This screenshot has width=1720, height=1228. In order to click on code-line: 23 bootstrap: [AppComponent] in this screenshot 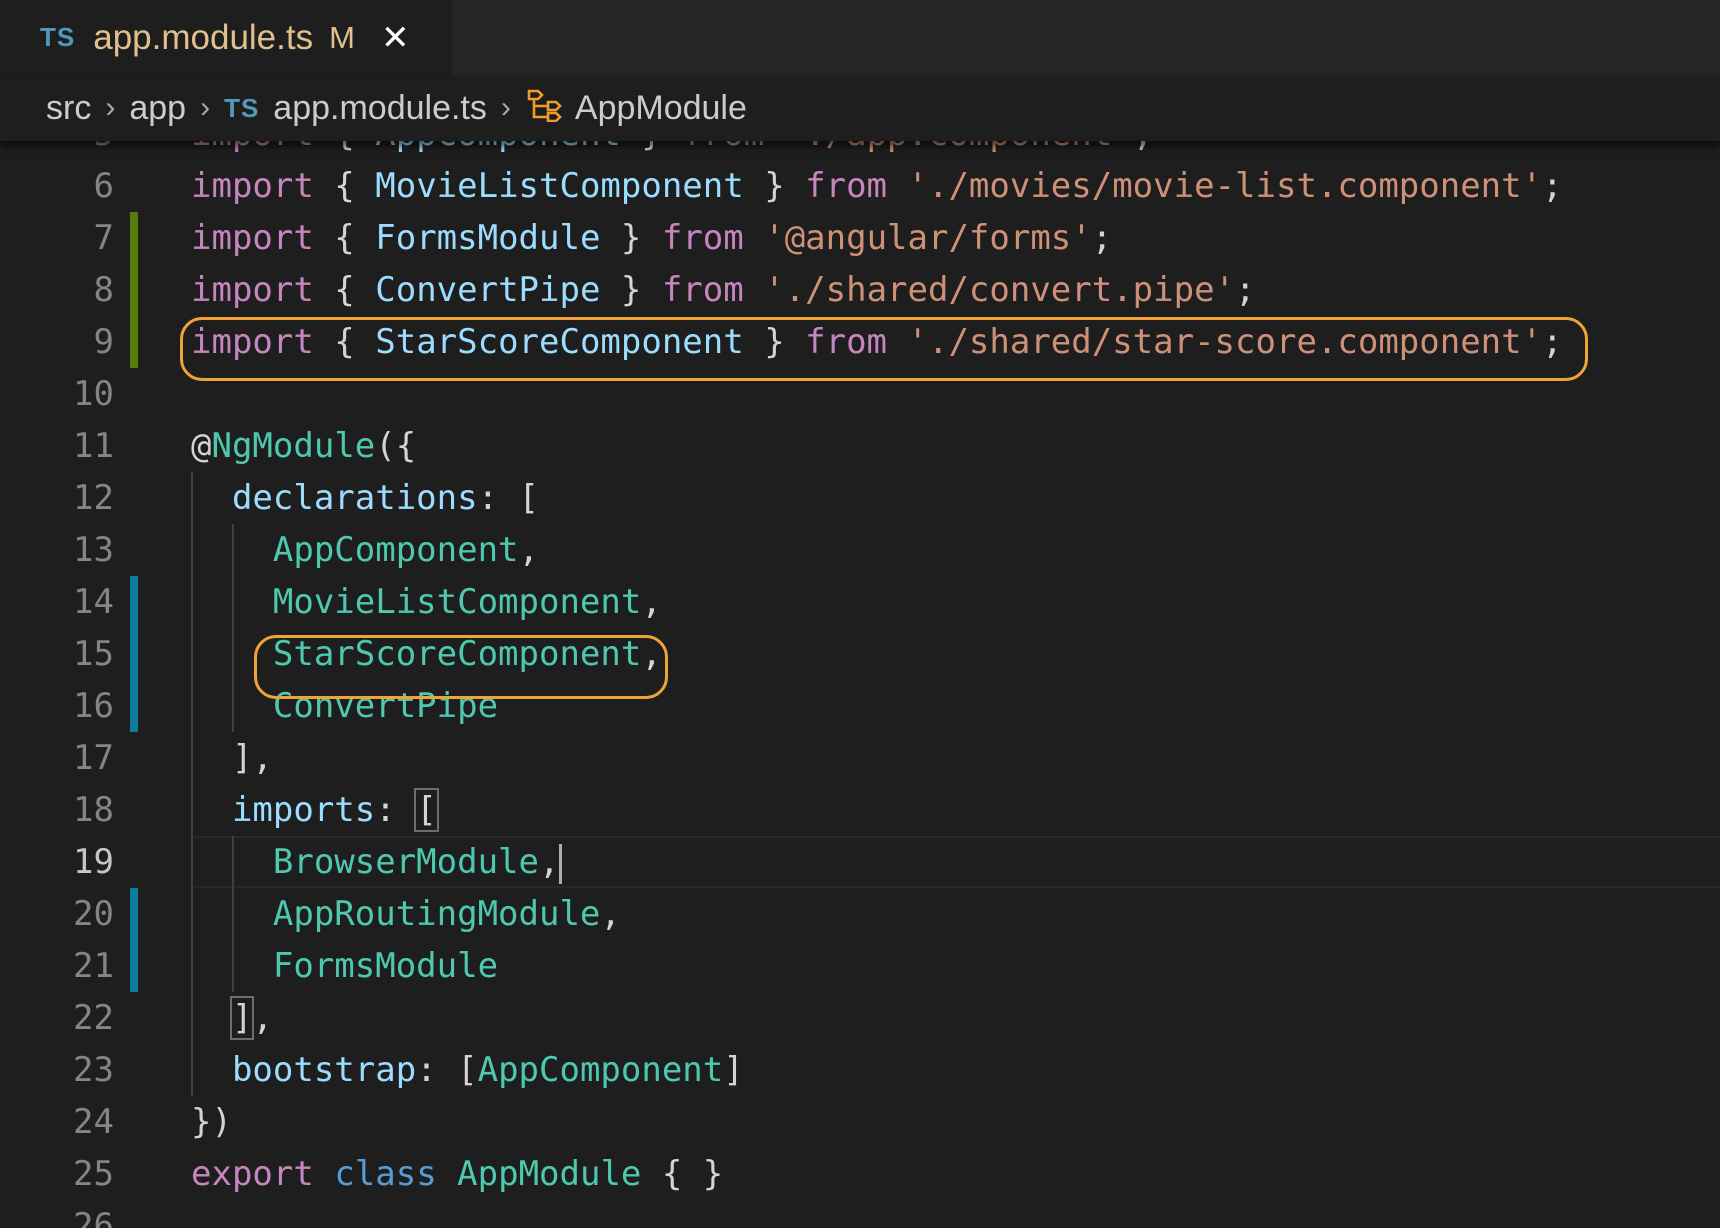, I will do `click(860, 1070)`.